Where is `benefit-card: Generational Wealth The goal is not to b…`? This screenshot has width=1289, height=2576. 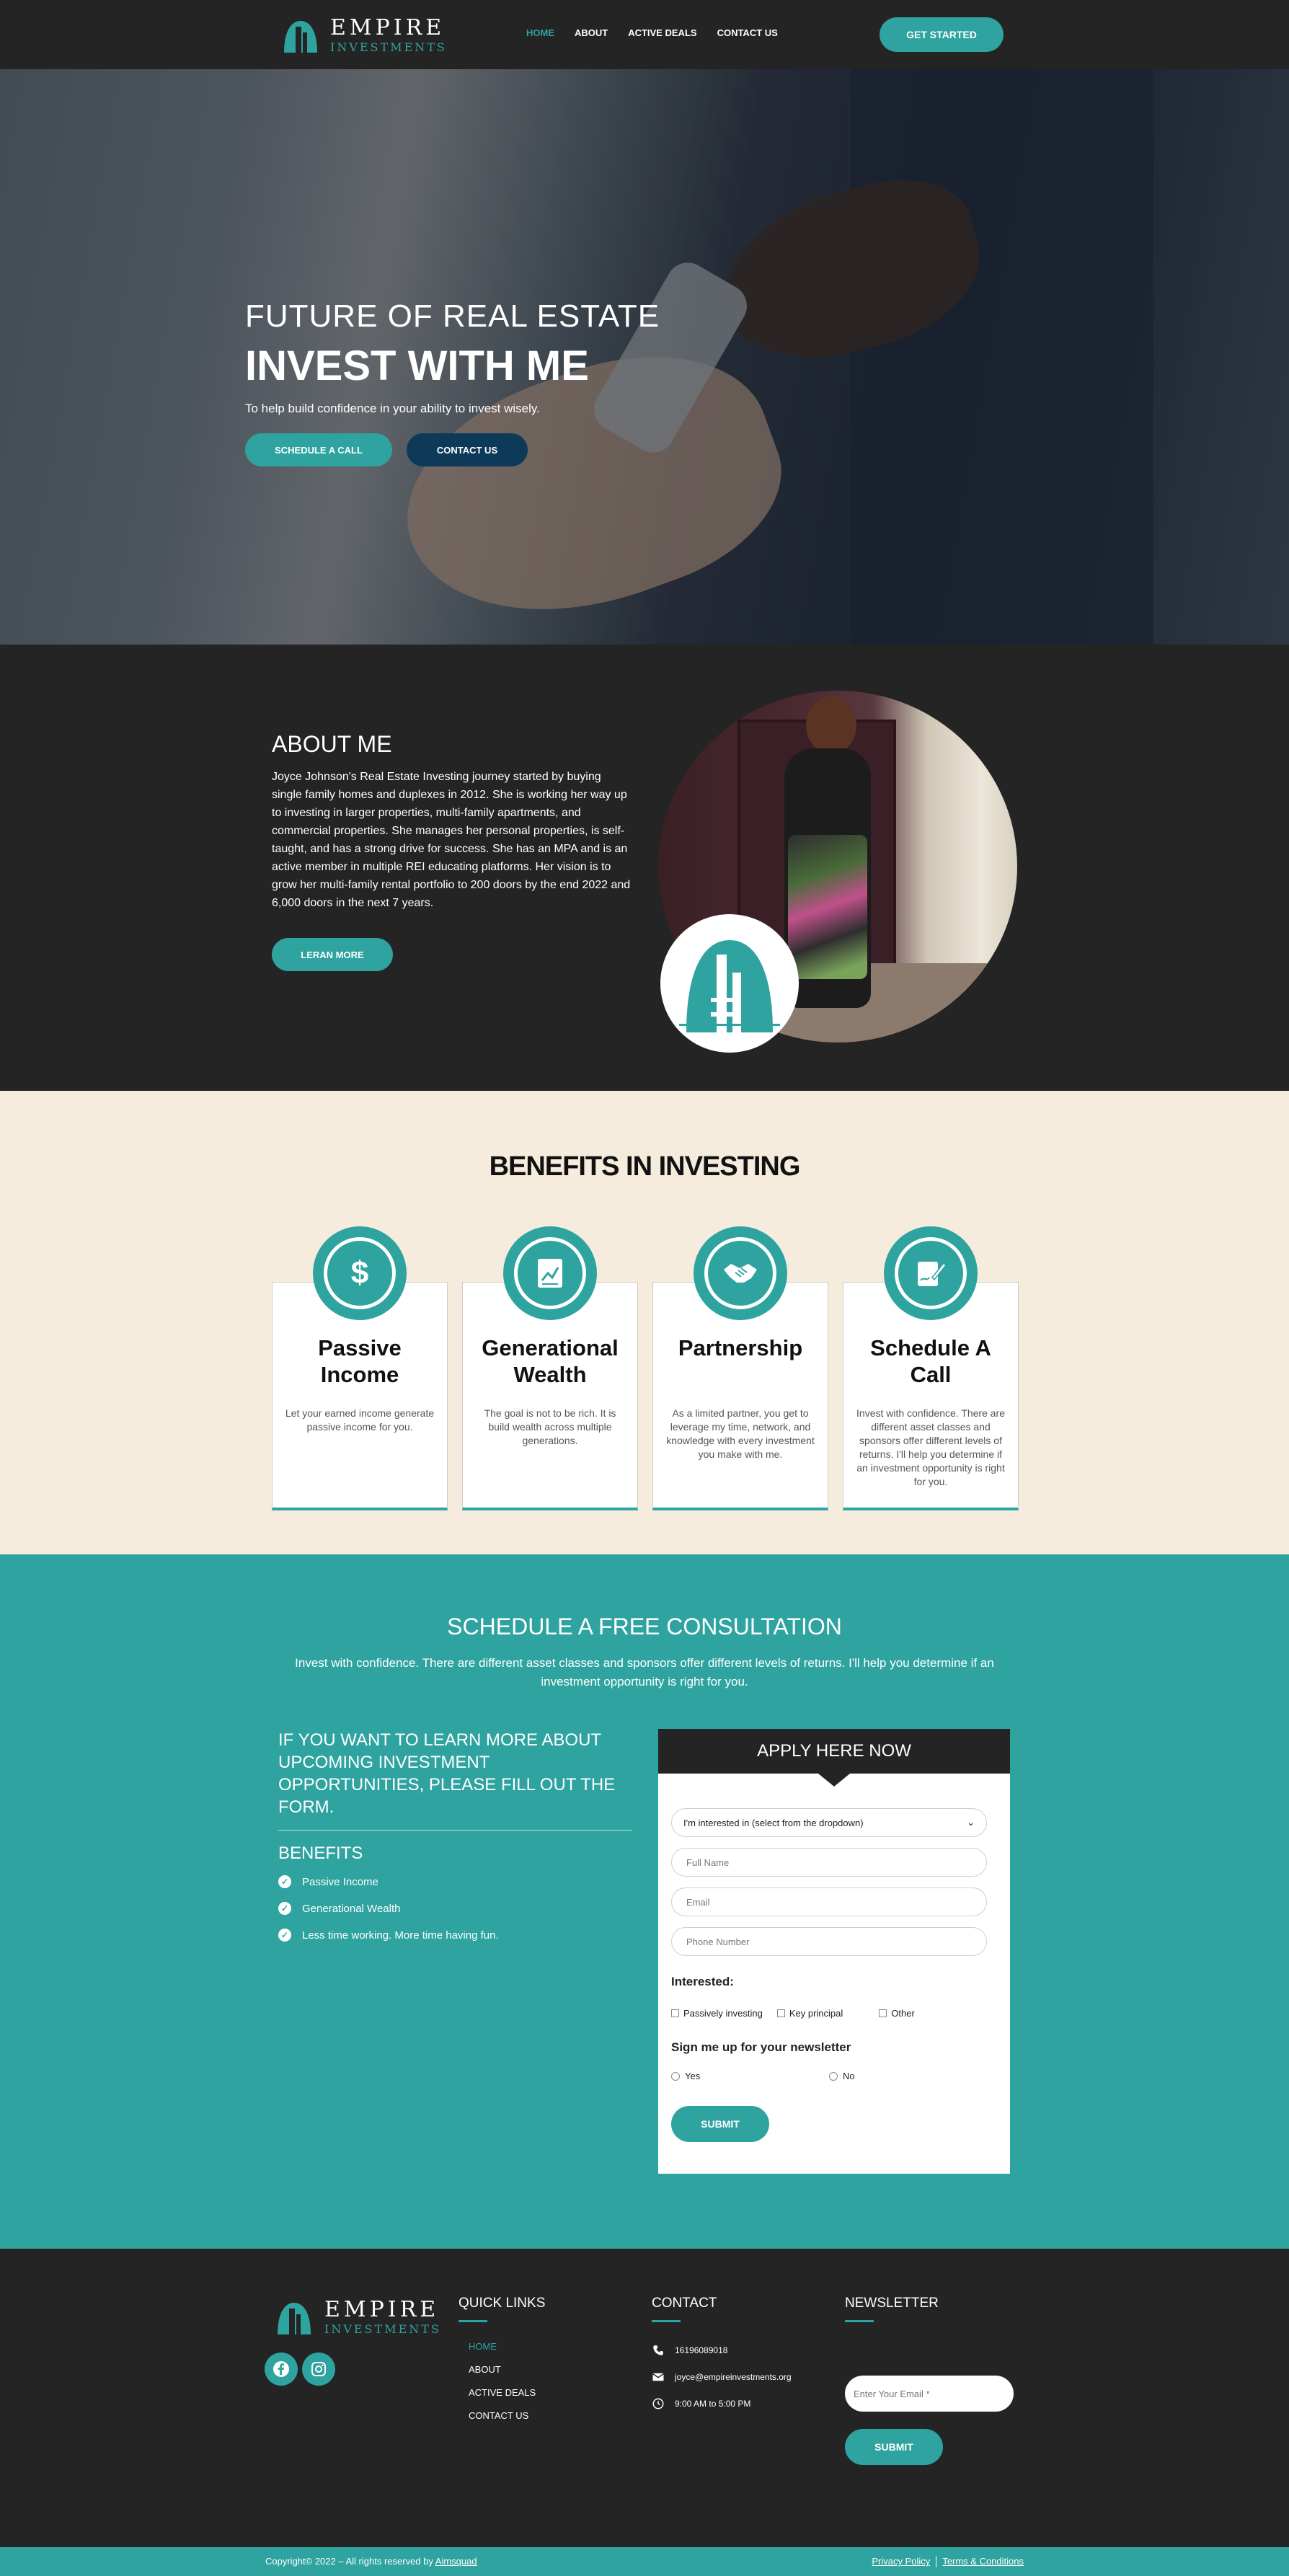
benefit-card: Generational Wealth The goal is not to b… is located at coordinates (550, 1368).